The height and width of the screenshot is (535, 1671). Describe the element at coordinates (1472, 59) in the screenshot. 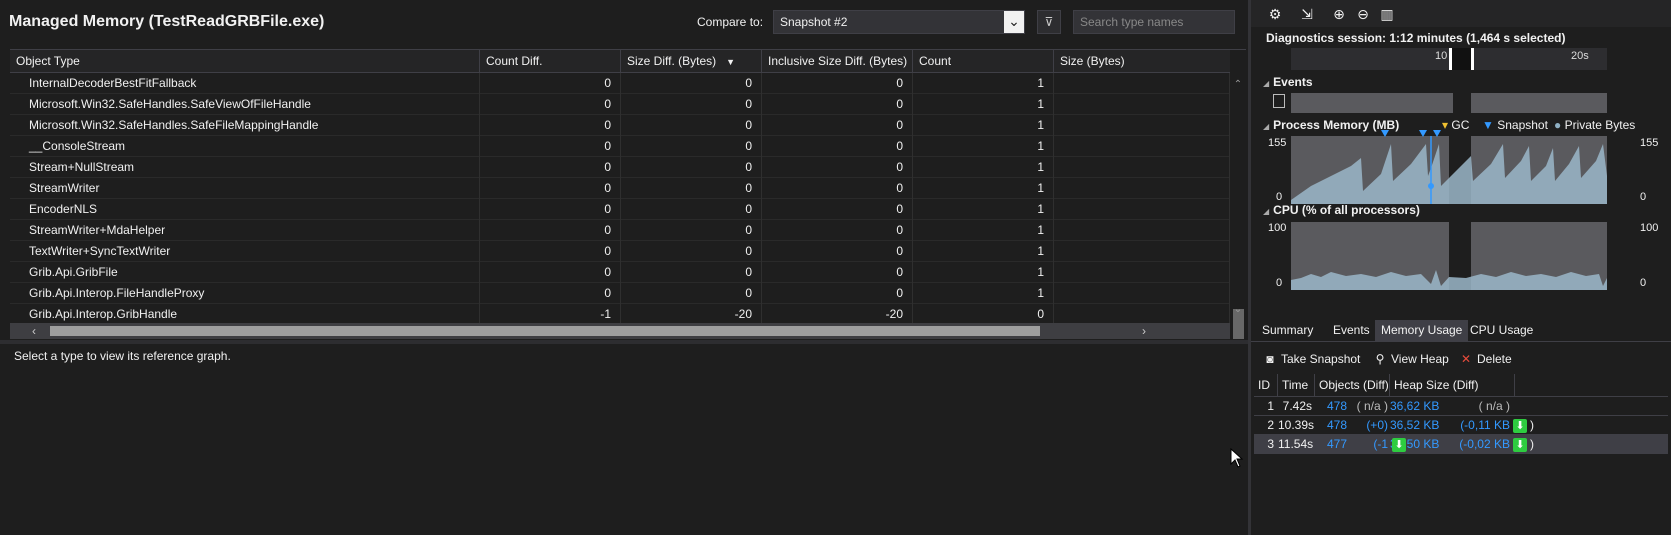

I see `selection-end-handle` at that location.